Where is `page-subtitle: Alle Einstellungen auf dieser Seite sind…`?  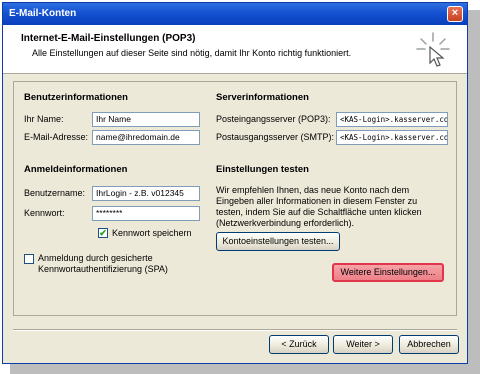 page-subtitle: Alle Einstellungen auf dieser Seite sind… is located at coordinates (192, 53).